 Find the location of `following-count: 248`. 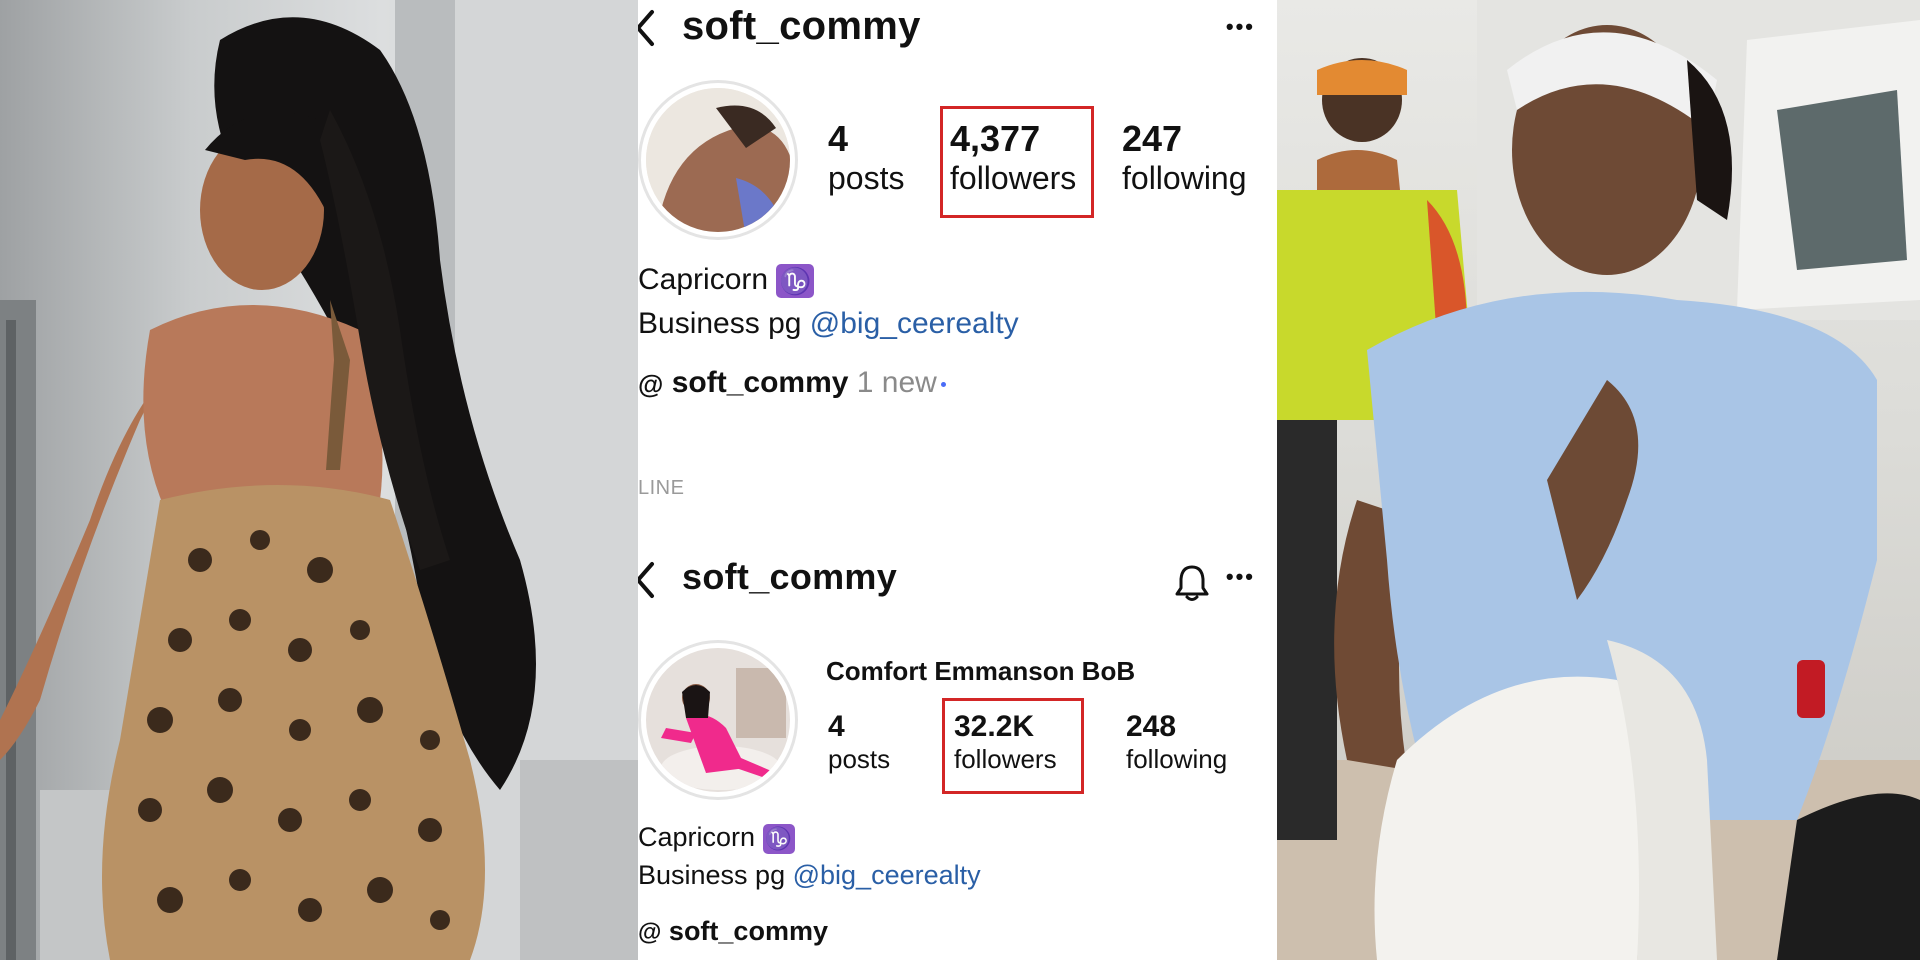

following-count: 248 is located at coordinates (1151, 726).